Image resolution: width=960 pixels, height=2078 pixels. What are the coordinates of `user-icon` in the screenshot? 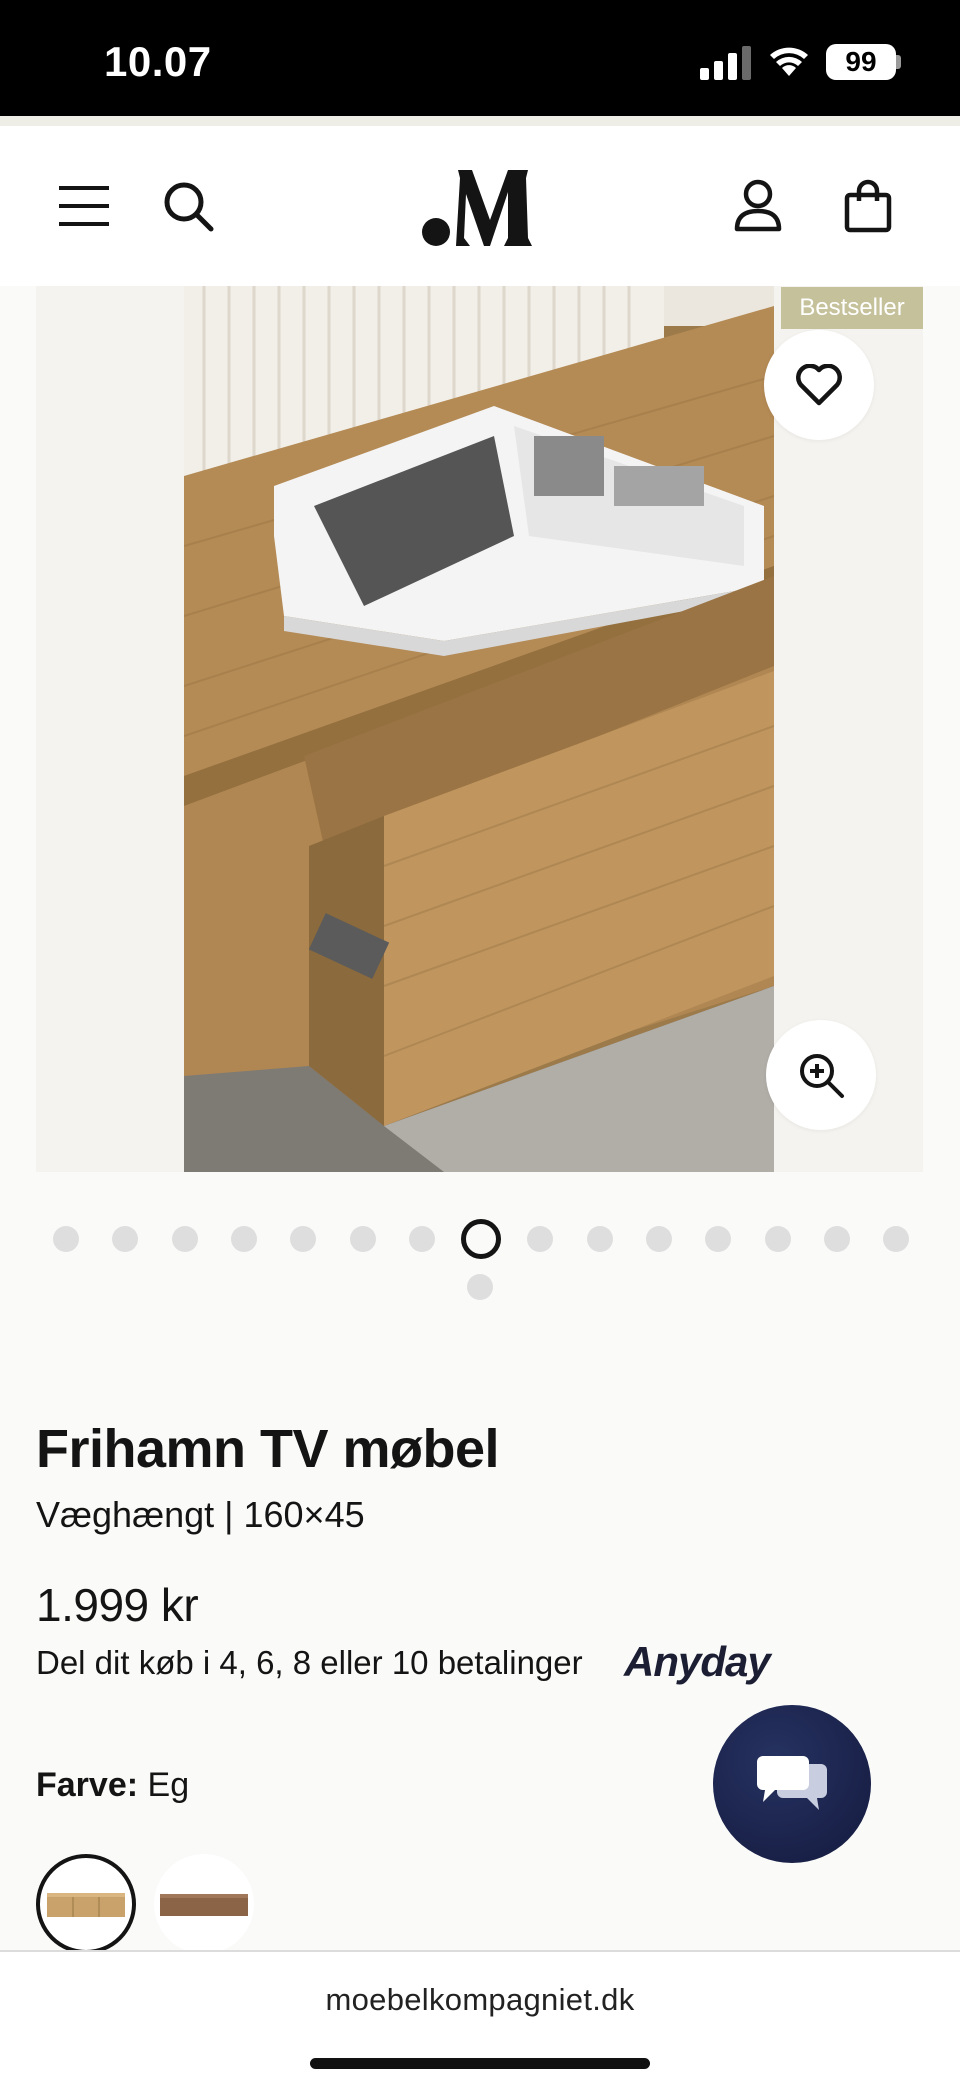 It's located at (758, 205).